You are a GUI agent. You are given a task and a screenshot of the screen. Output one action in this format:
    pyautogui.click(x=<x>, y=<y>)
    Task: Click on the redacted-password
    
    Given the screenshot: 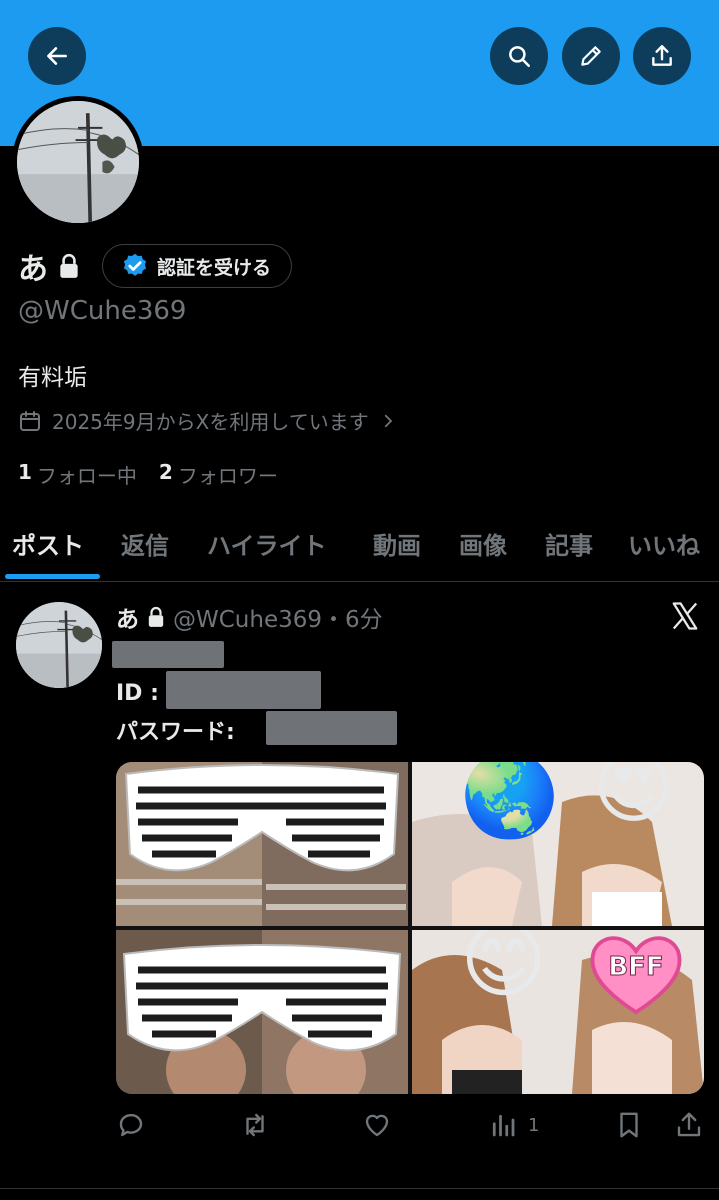 What is the action you would take?
    pyautogui.click(x=331, y=728)
    